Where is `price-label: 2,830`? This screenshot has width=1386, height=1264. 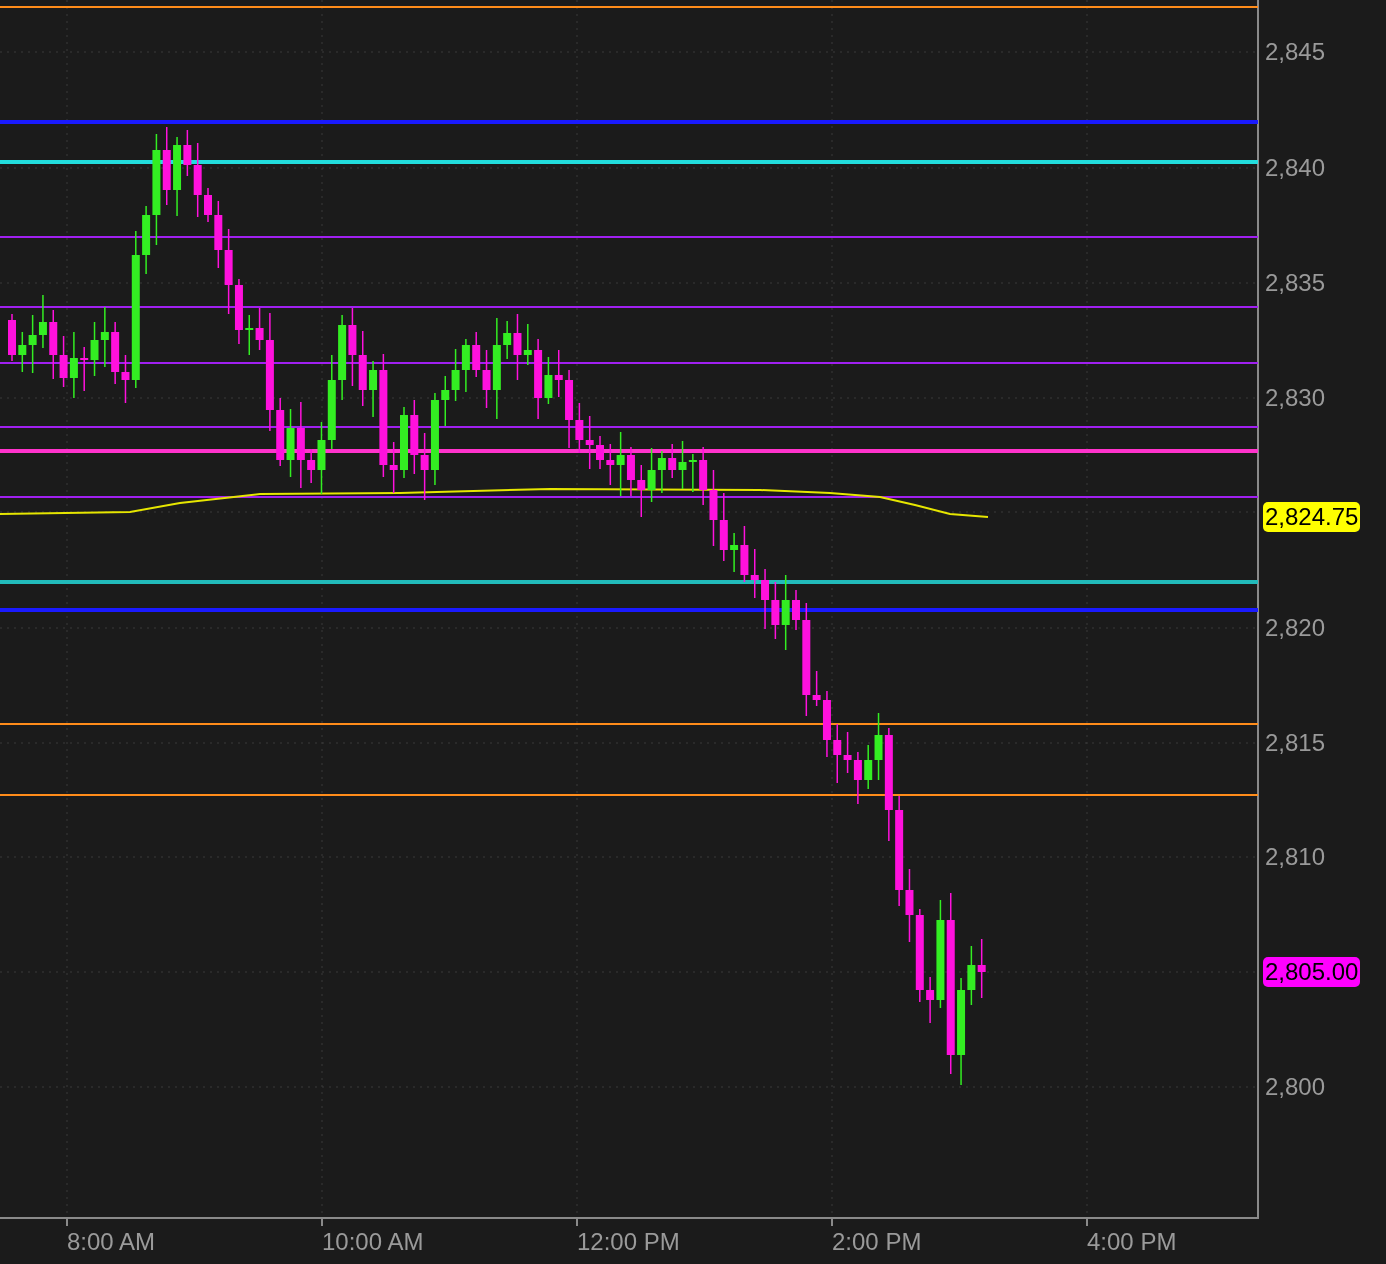 price-label: 2,830 is located at coordinates (1295, 398).